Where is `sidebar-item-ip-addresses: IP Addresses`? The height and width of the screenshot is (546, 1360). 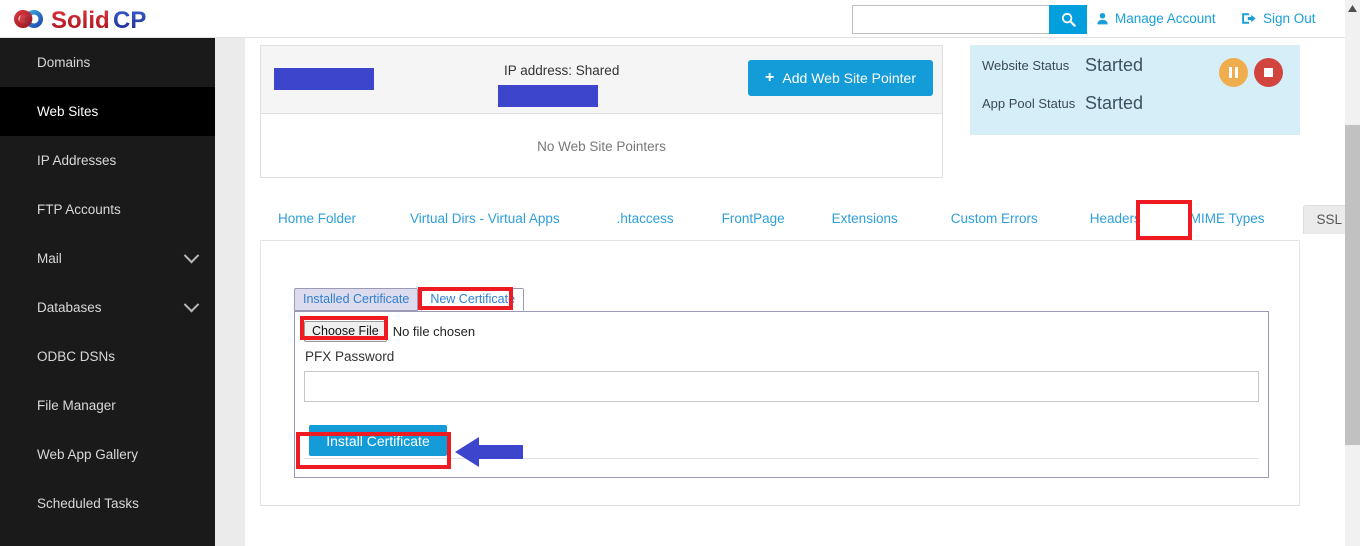
sidebar-item-ip-addresses: IP Addresses is located at coordinates (107, 160).